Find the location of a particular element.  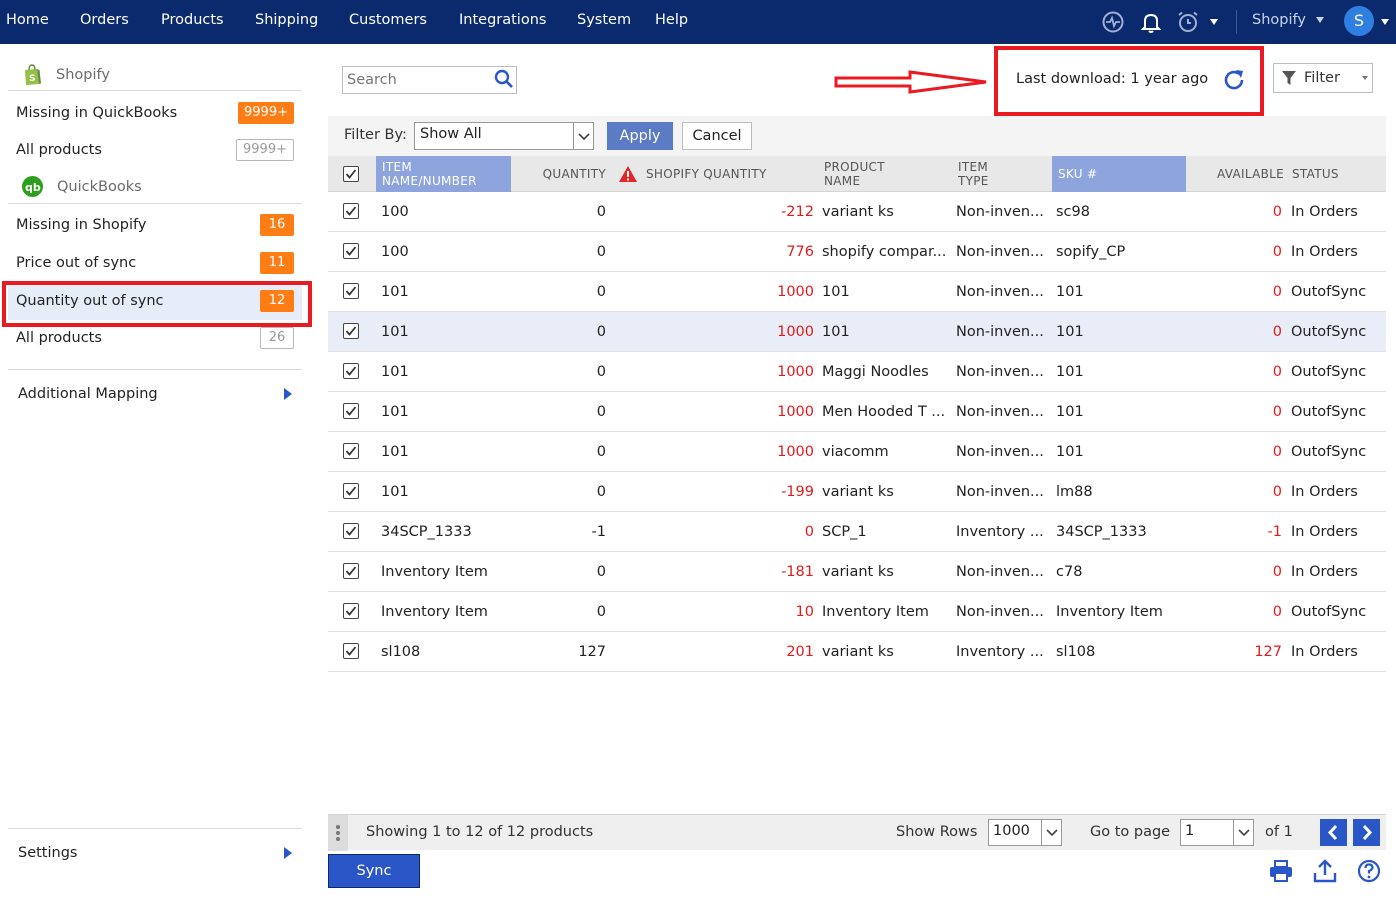

refresh-icon is located at coordinates (1234, 80).